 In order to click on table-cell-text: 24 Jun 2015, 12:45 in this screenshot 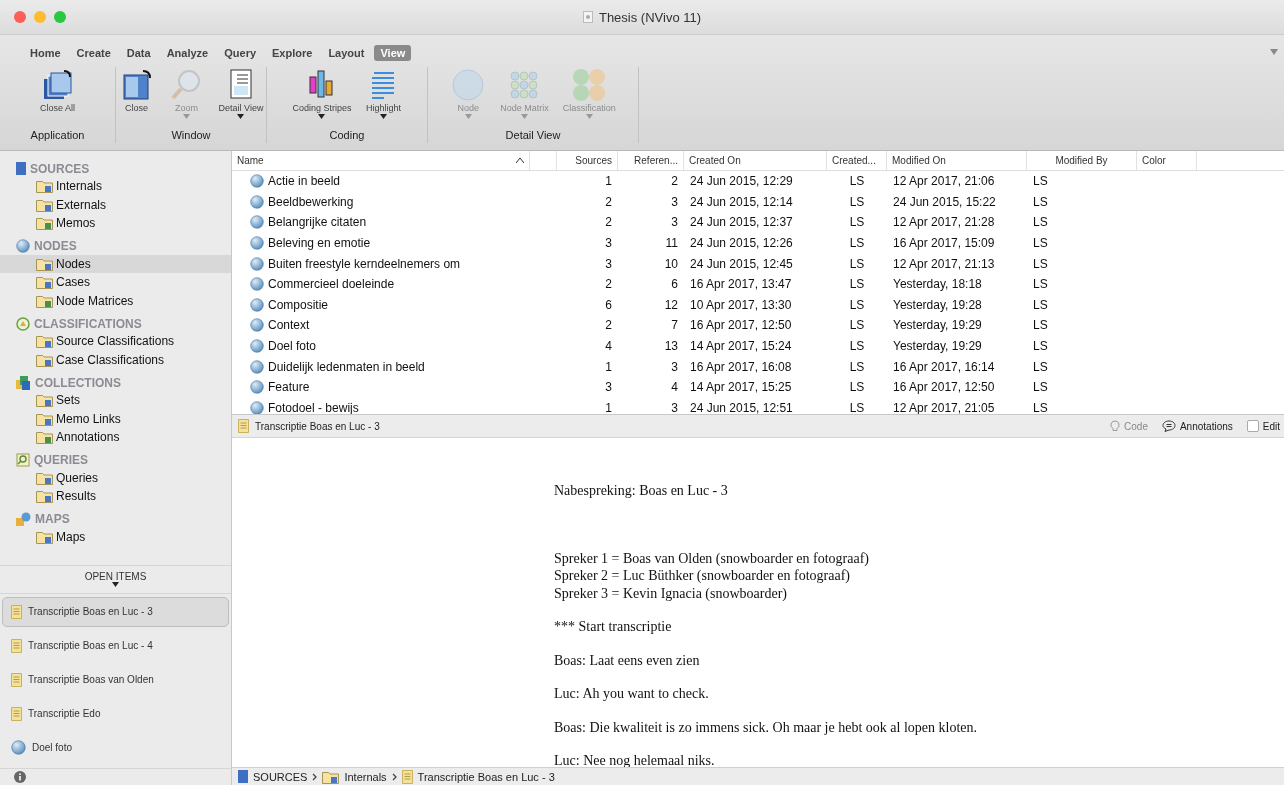, I will do `click(741, 263)`.